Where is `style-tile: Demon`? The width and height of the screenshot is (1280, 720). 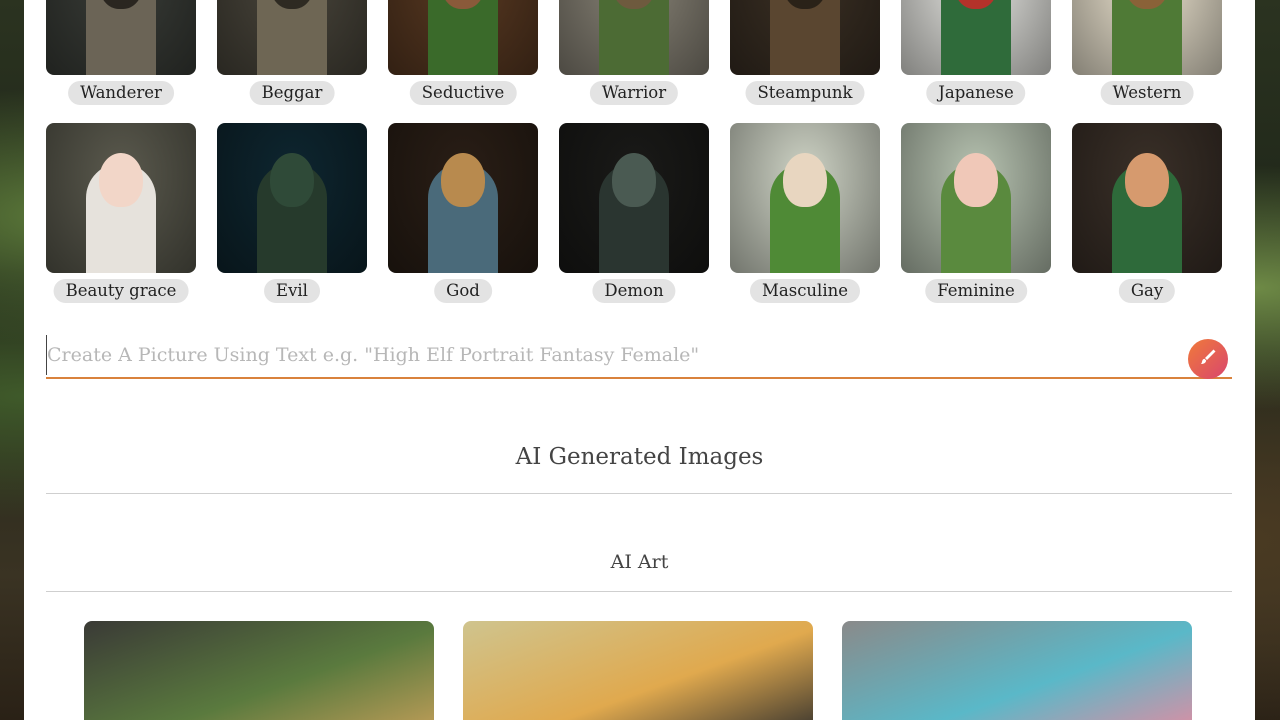
style-tile: Demon is located at coordinates (634, 214).